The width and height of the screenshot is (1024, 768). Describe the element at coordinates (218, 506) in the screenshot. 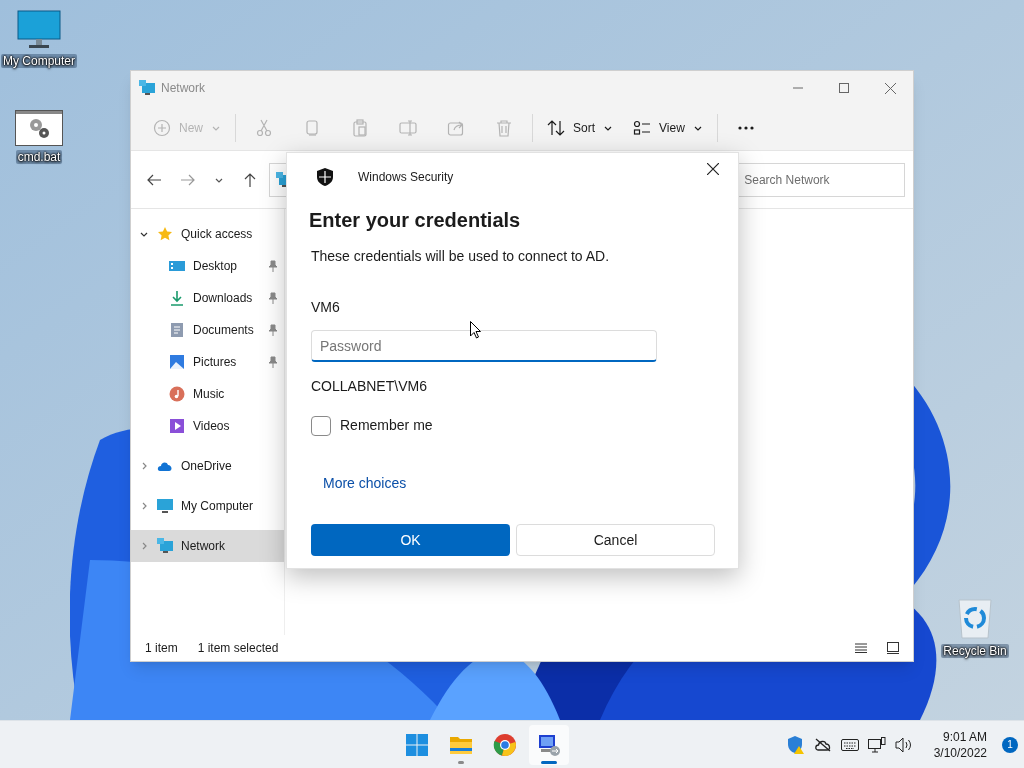

I see `nav-item-label: My Computer` at that location.